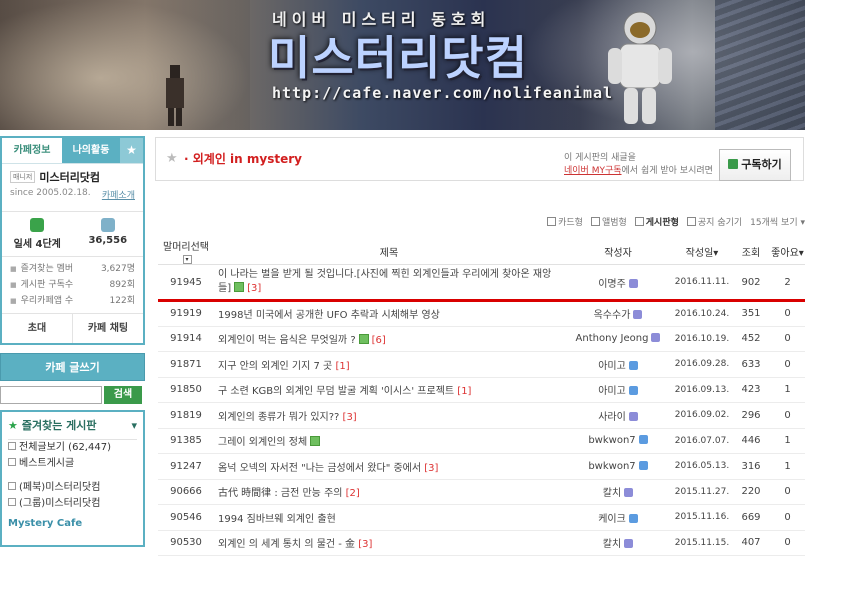  Describe the element at coordinates (72, 301) in the screenshot. I see `stat-app-count: 우리카페앱 수 122회` at that location.